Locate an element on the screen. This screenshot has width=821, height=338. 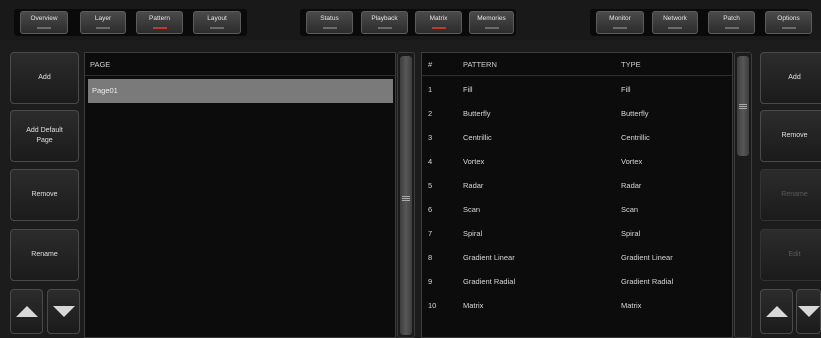
tab-label: Patch is located at coordinates (731, 18).